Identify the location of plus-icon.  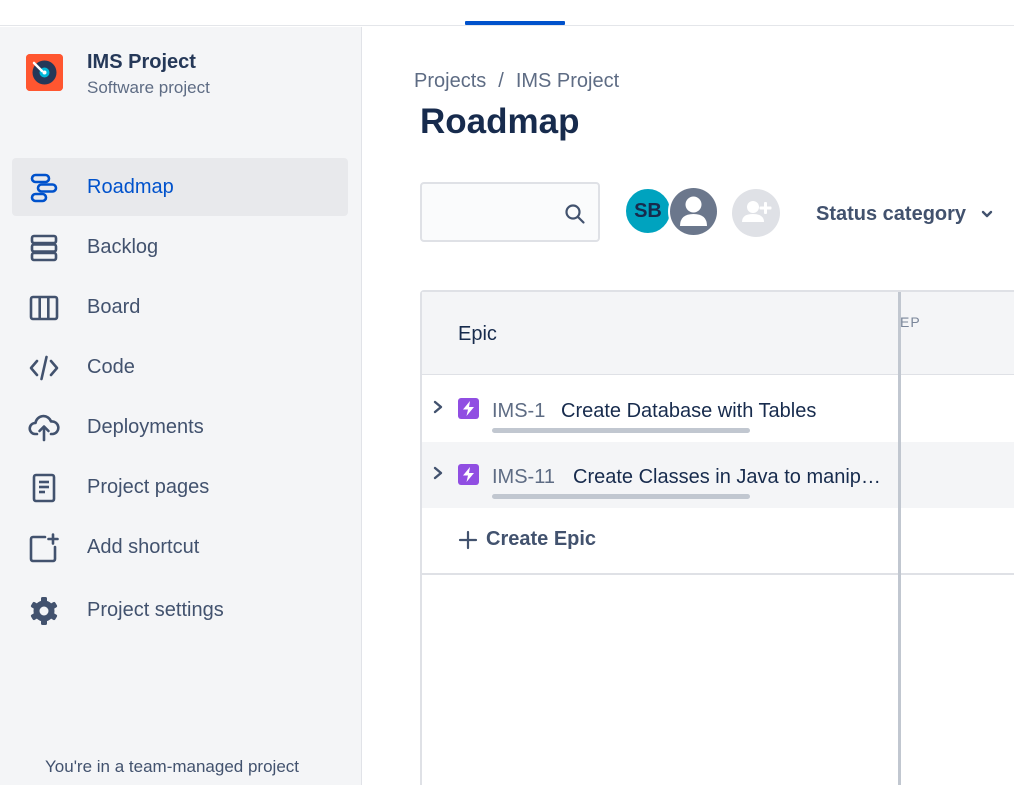
(468, 539).